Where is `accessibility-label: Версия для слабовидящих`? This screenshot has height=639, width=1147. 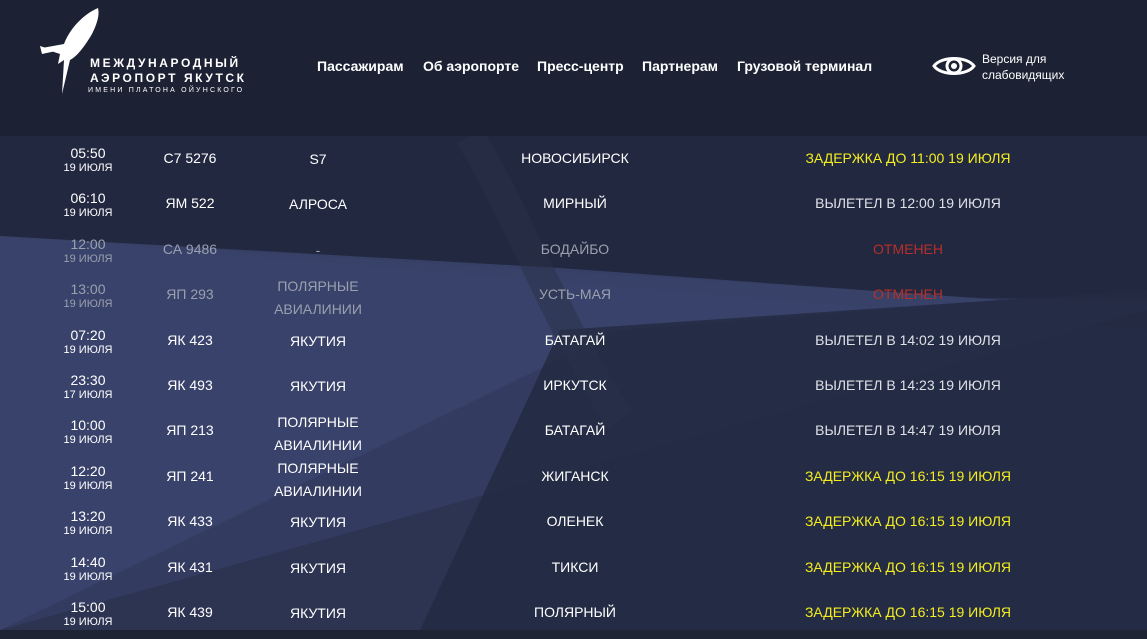 accessibility-label: Версия для слабовидящих is located at coordinates (1037, 67).